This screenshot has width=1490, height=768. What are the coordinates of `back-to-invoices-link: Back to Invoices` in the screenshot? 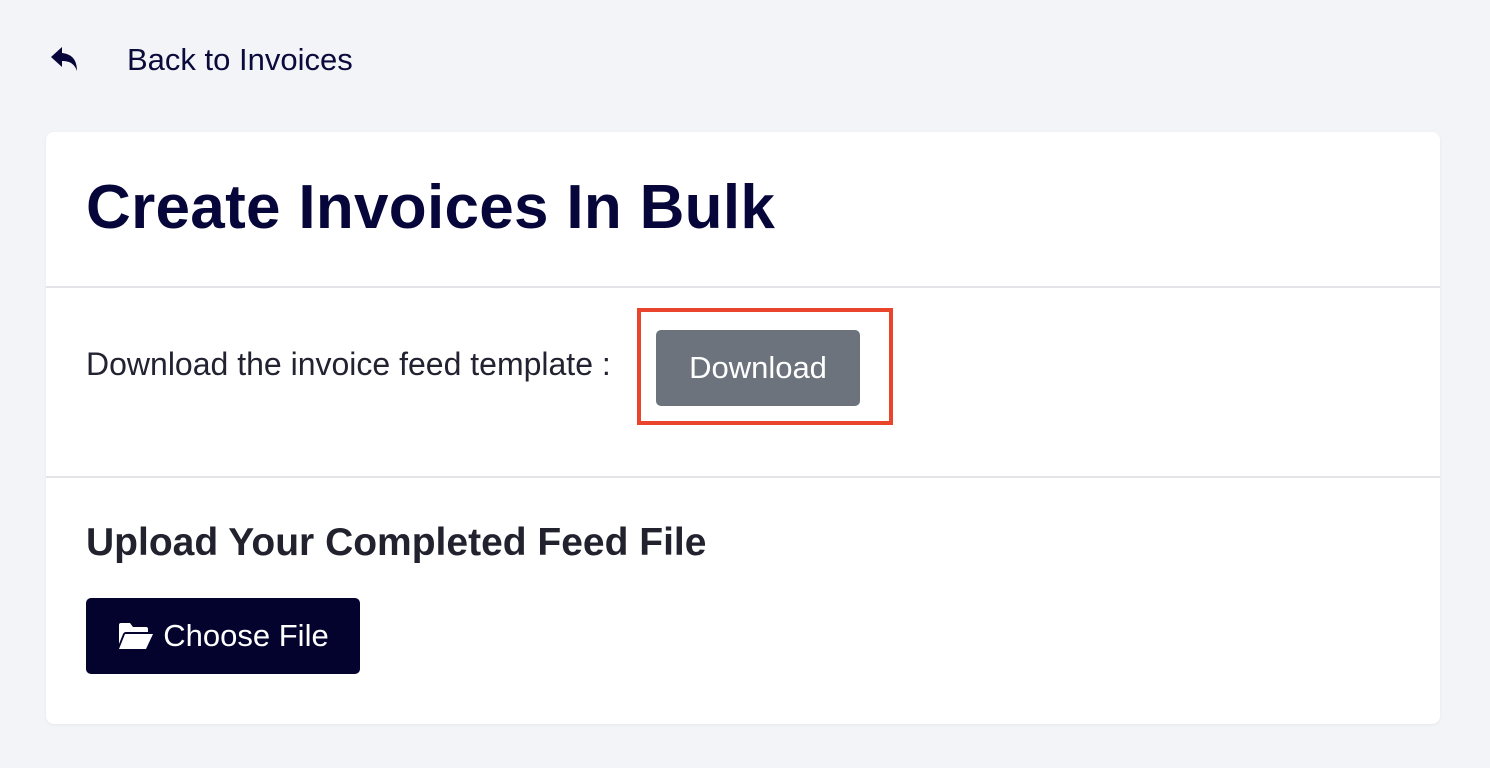 It's located at (200, 60).